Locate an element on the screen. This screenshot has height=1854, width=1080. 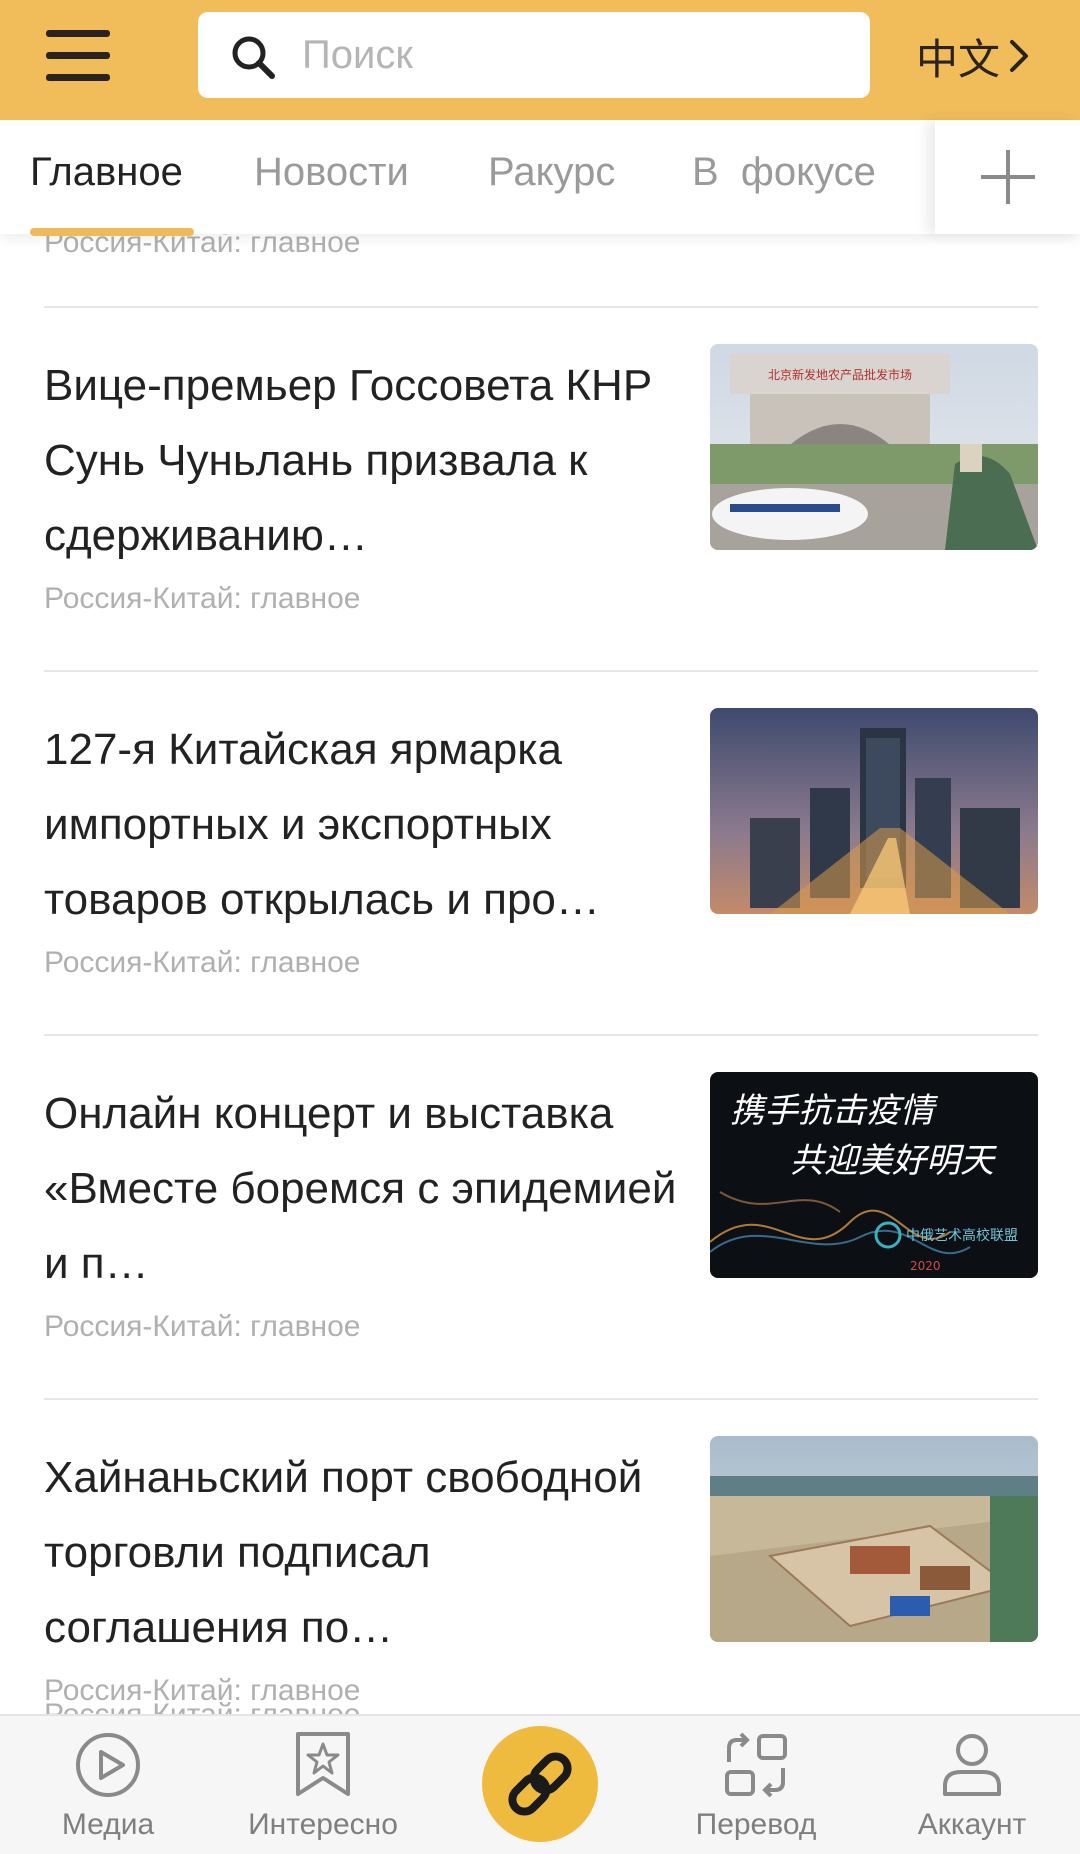
nav-account-label: Аккаунт is located at coordinates (972, 1824).